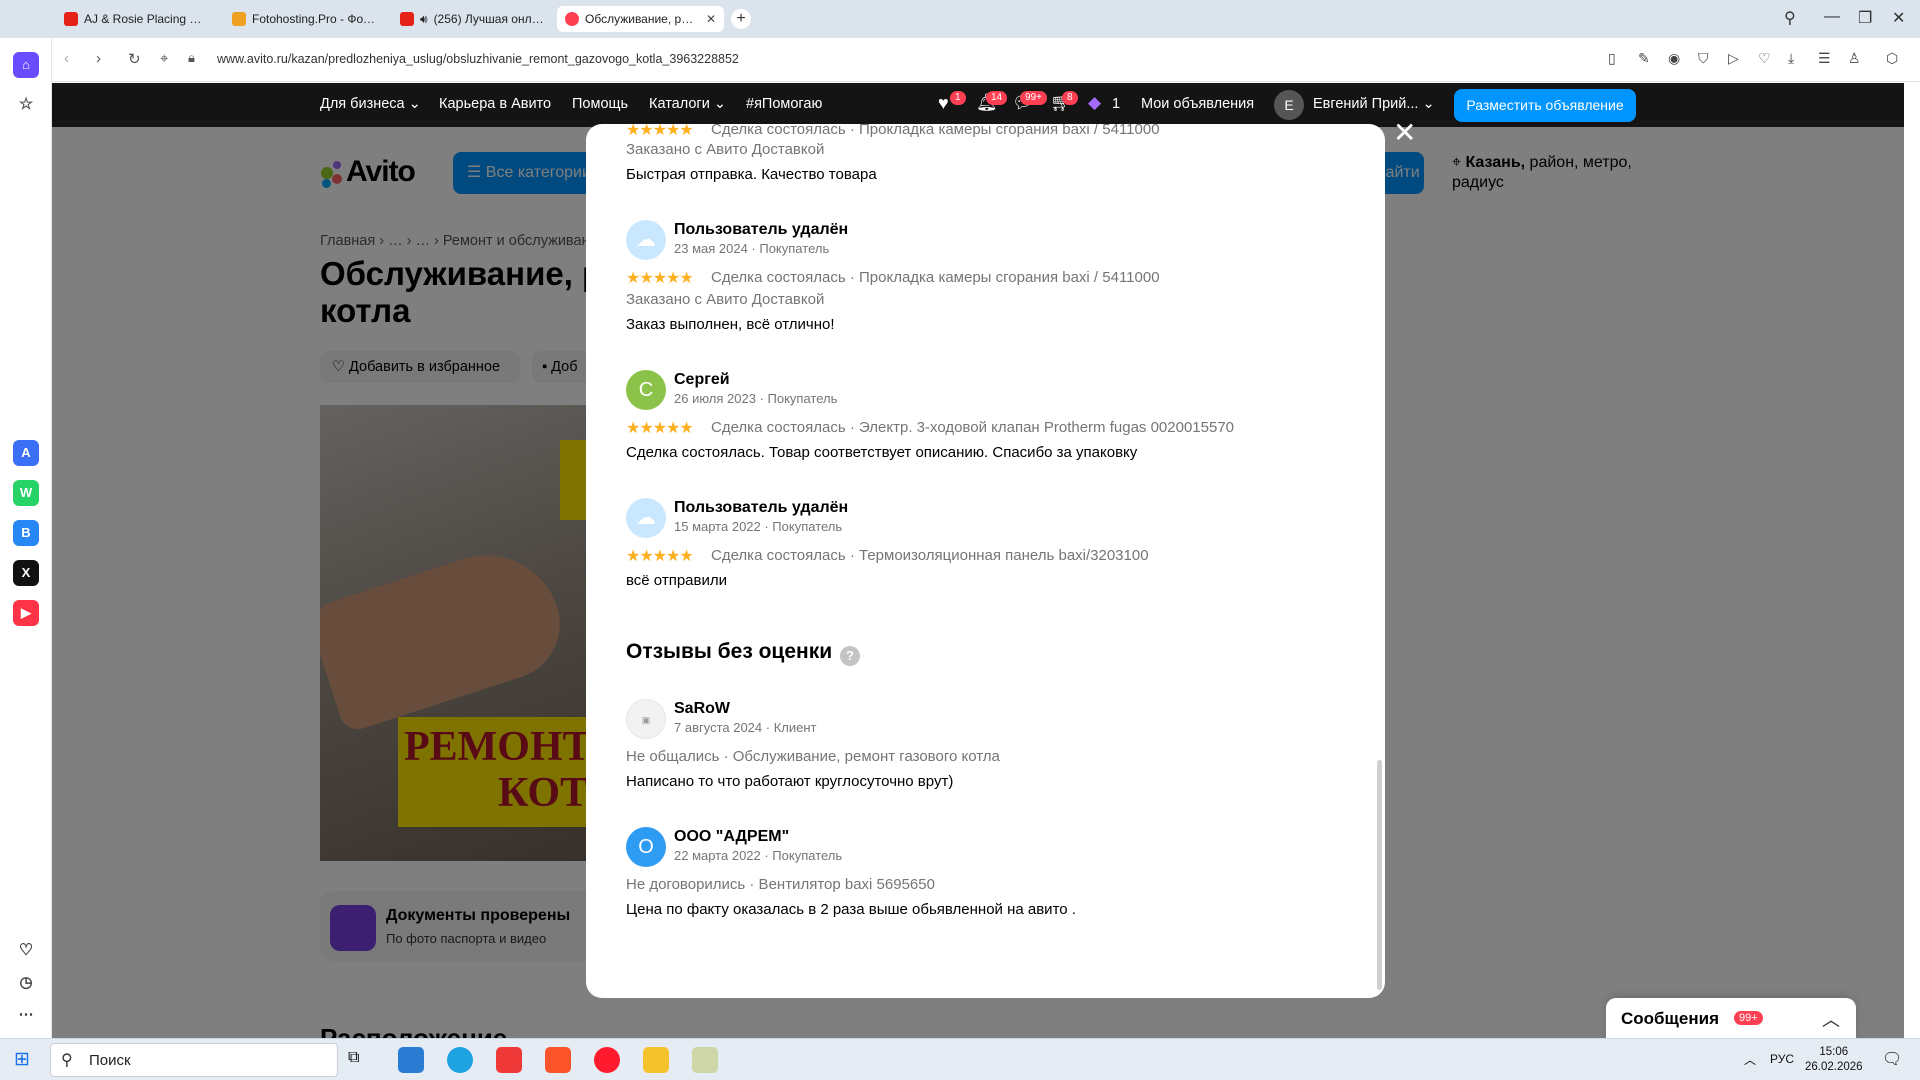 The height and width of the screenshot is (1080, 1920). Describe the element at coordinates (509, 1060) in the screenshot. I see `vivaldi-icon` at that location.